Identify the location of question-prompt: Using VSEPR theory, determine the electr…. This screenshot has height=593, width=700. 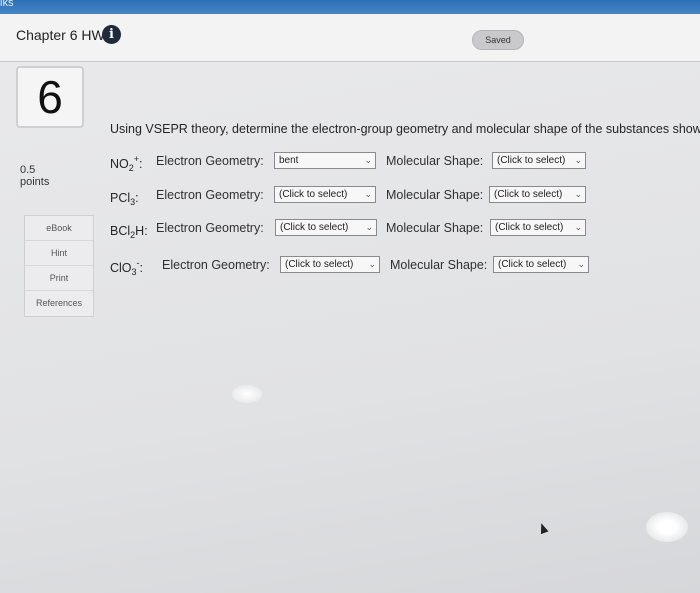
(405, 129).